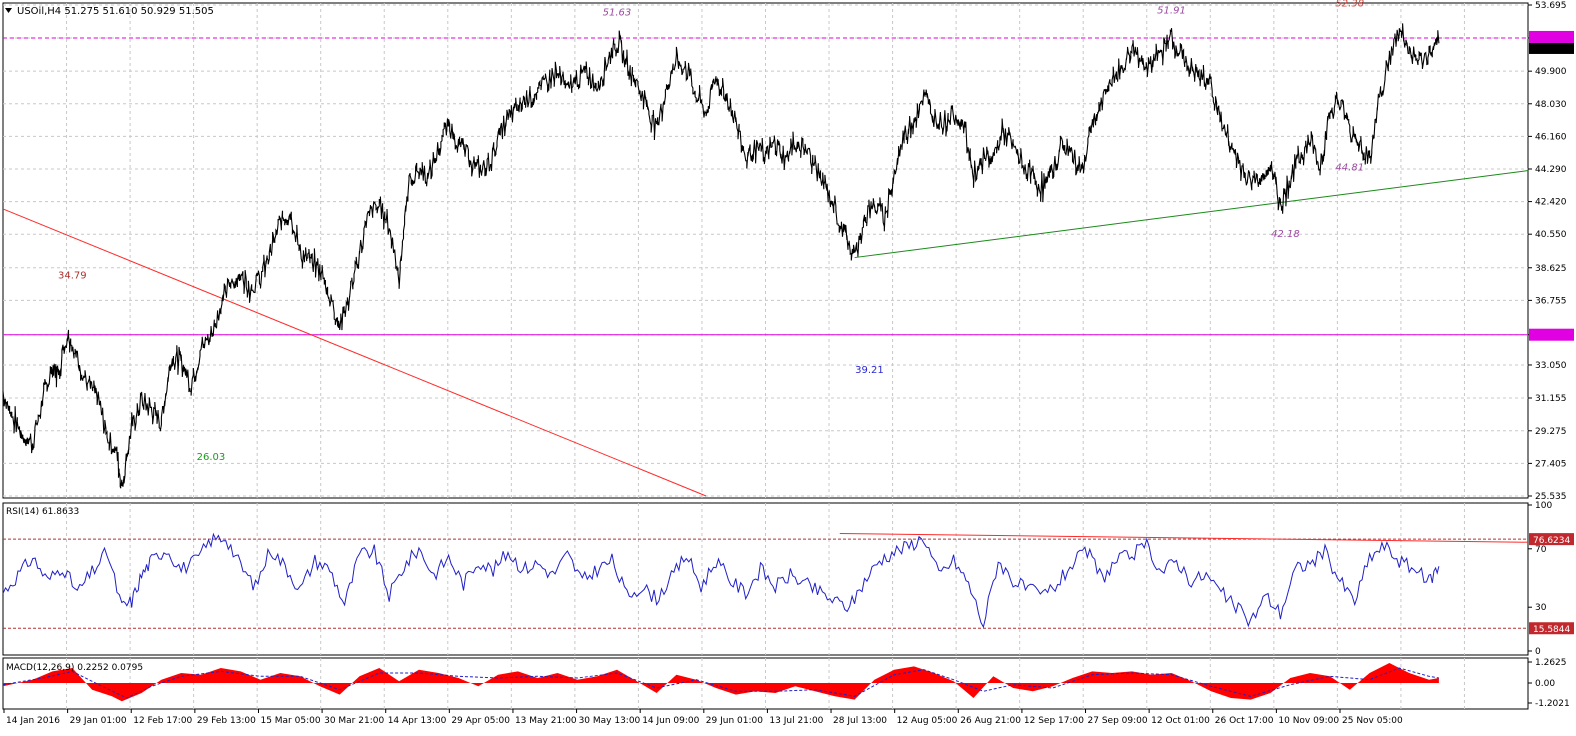 Image resolution: width=1576 pixels, height=736 pixels. What do you see at coordinates (74, 668) in the screenshot?
I see `macd-header: MACD(12,26,9) 0.2252 0.0795` at bounding box center [74, 668].